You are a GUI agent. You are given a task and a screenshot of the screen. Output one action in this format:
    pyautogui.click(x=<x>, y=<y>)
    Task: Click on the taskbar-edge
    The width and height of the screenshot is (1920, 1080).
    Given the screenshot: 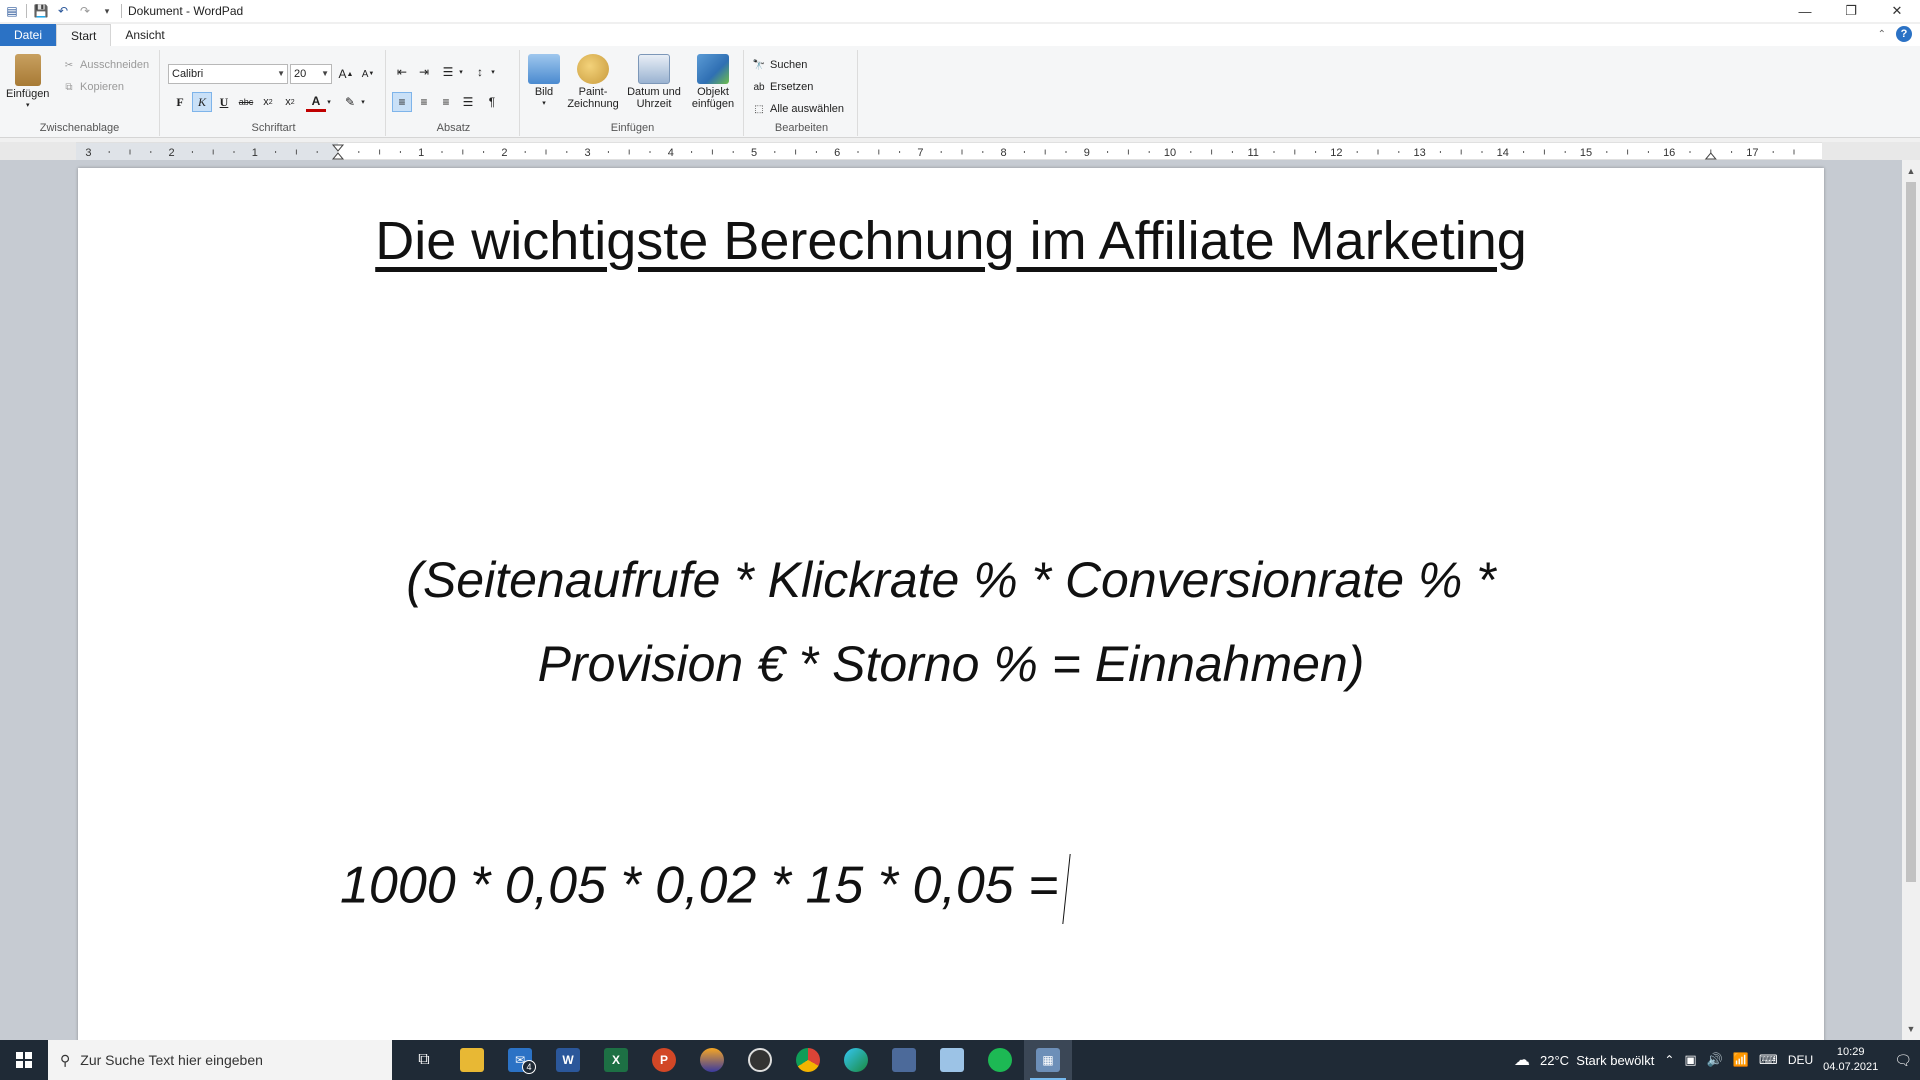 What is the action you would take?
    pyautogui.click(x=856, y=1060)
    